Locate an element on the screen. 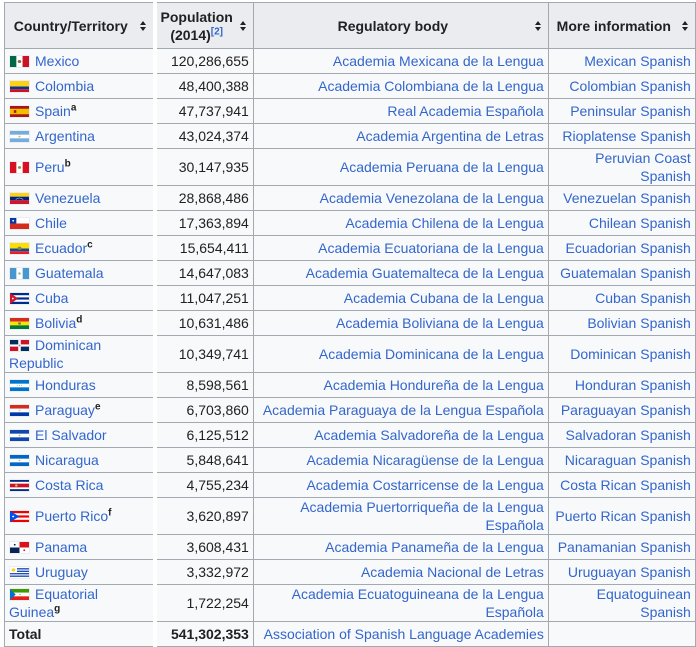  more-info-link: Puerto Rican Spanish is located at coordinates (622, 516).